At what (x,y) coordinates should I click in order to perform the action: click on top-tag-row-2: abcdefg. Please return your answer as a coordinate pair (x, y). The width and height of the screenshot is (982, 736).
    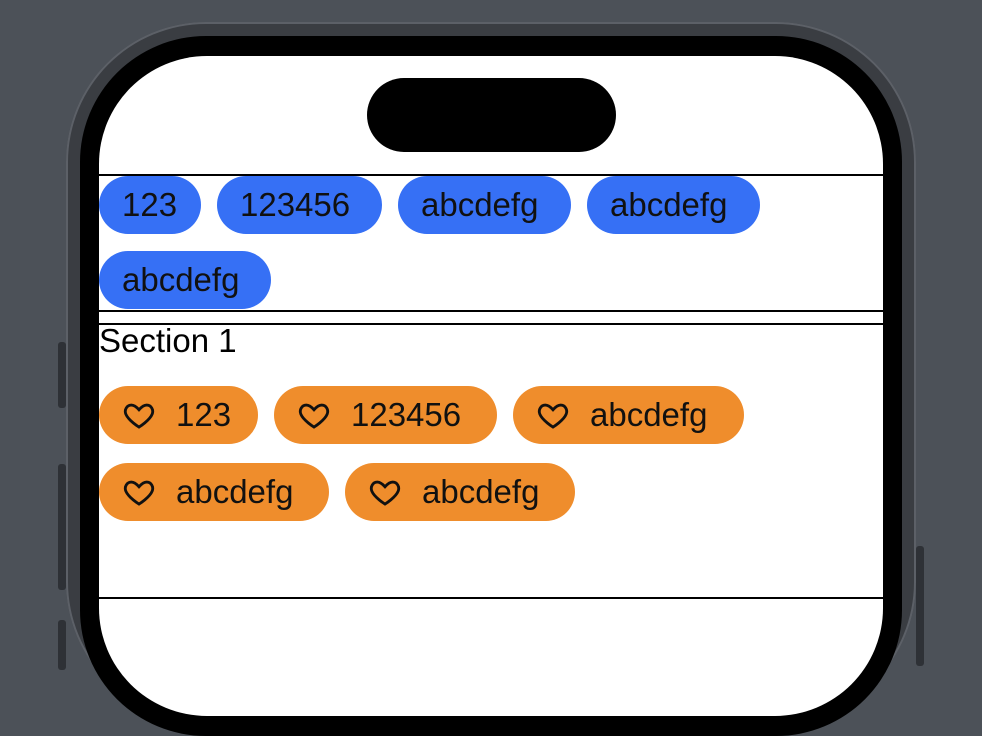
    Looking at the image, I should click on (185, 280).